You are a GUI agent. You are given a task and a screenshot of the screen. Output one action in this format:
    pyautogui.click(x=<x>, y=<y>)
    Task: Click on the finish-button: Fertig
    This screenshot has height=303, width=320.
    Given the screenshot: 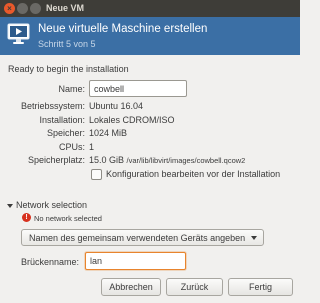 What is the action you would take?
    pyautogui.click(x=260, y=287)
    